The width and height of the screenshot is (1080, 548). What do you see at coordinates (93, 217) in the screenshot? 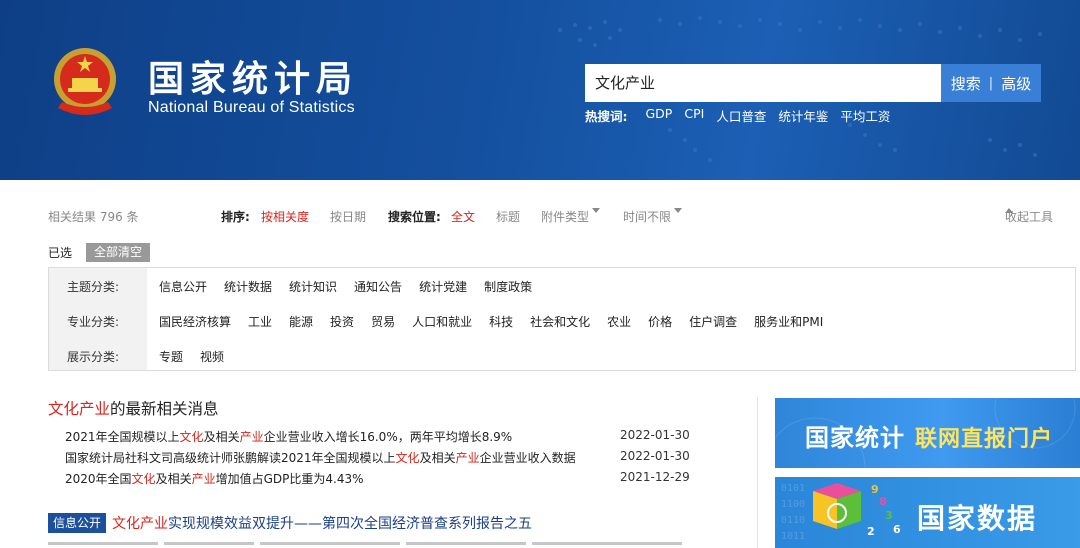
I see `result-count: 相关结果 796 条` at bounding box center [93, 217].